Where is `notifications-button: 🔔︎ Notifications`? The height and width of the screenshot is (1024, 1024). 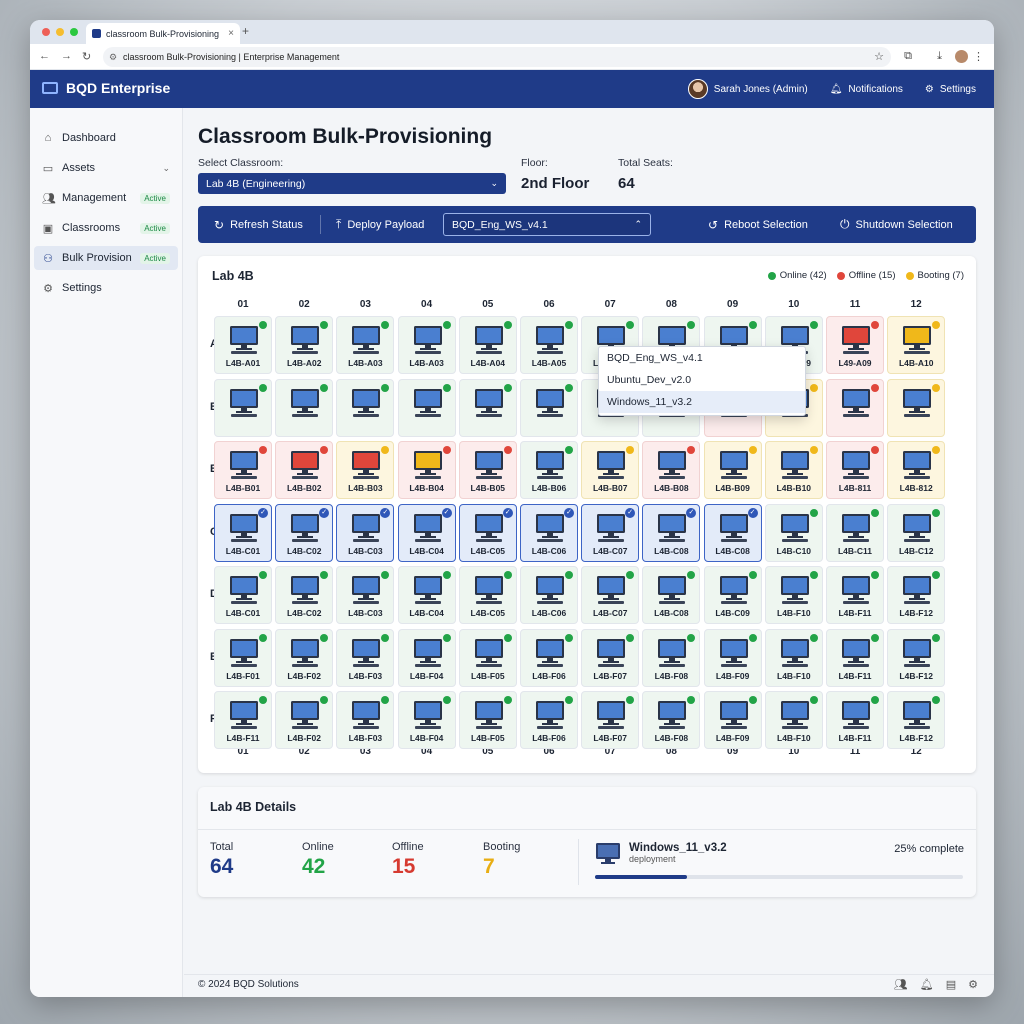
notifications-button: 🔔︎ Notifications is located at coordinates (866, 89).